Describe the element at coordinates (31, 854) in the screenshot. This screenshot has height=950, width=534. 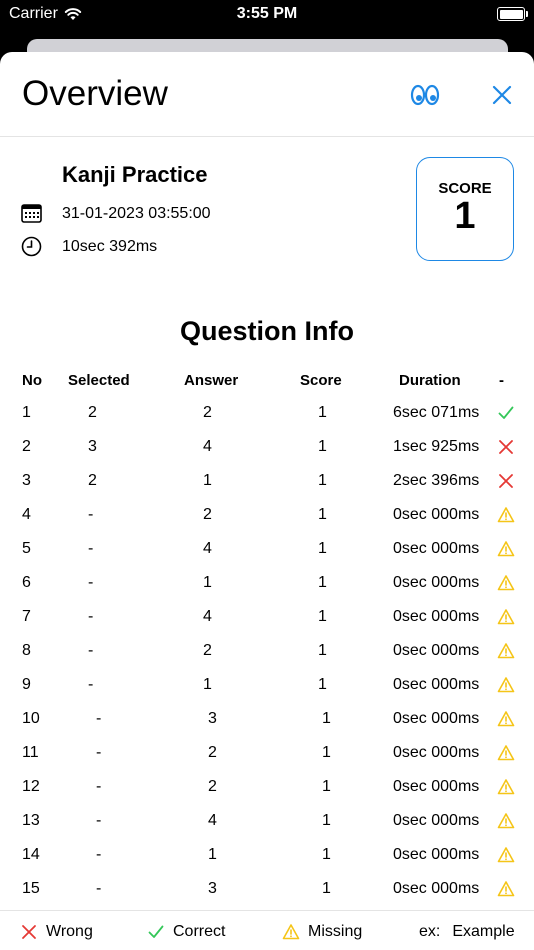
I see `row-number: 14` at that location.